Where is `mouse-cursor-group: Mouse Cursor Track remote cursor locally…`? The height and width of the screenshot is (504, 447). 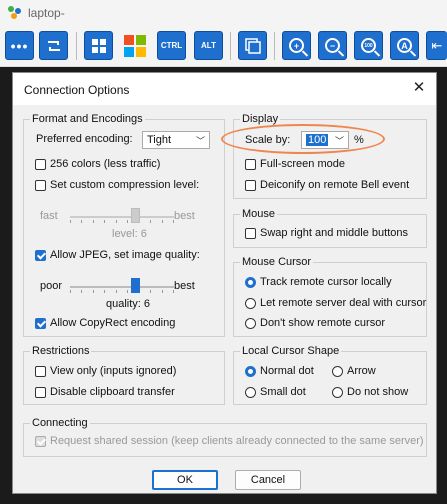 mouse-cursor-group: Mouse Cursor Track remote cursor locally… is located at coordinates (330, 296).